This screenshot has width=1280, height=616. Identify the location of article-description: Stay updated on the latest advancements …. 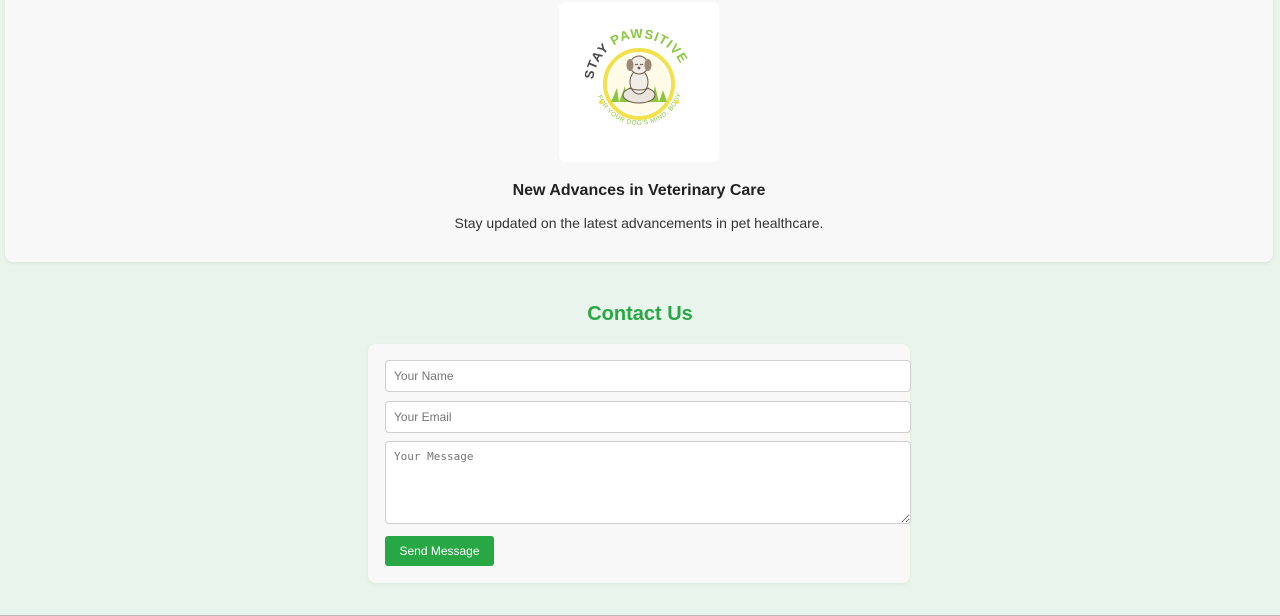
(639, 223).